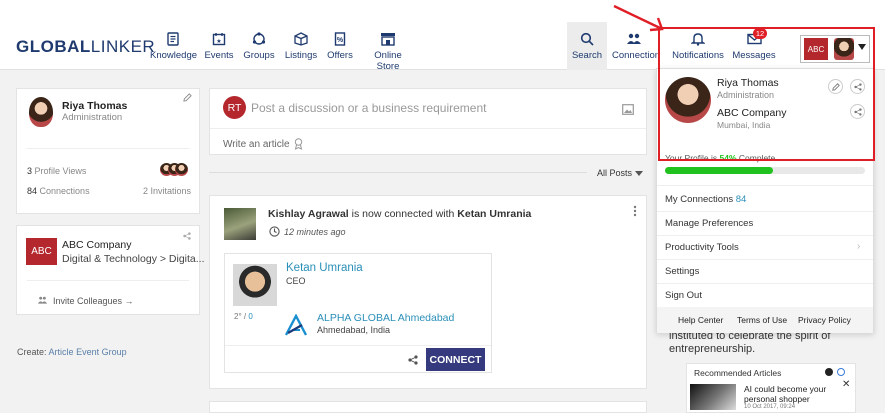 Image resolution: width=885 pixels, height=413 pixels. What do you see at coordinates (354, 330) in the screenshot?
I see `company-location: Ahmedabad, India` at bounding box center [354, 330].